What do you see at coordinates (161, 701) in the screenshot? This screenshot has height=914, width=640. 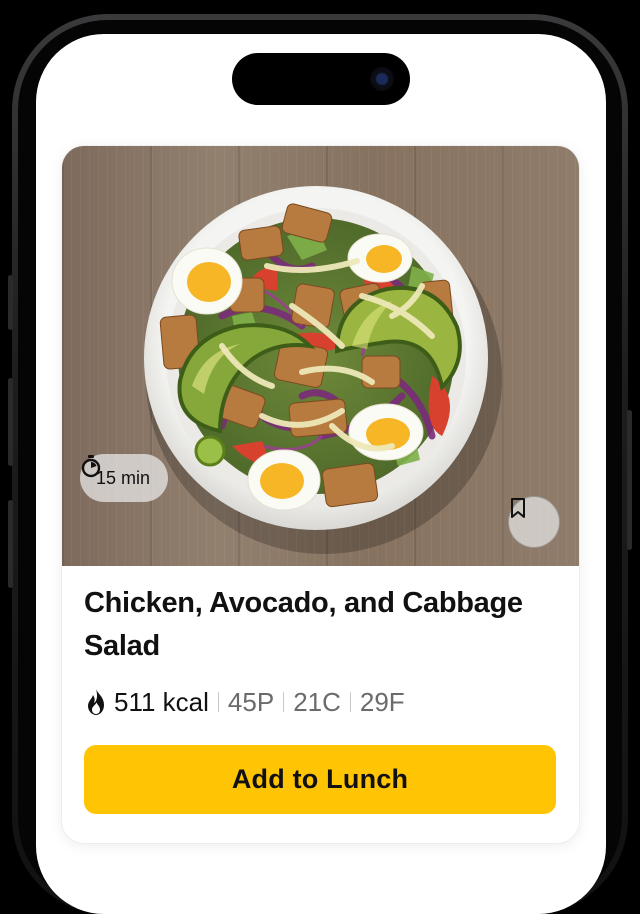 I see `calories-value: 511 kcal` at bounding box center [161, 701].